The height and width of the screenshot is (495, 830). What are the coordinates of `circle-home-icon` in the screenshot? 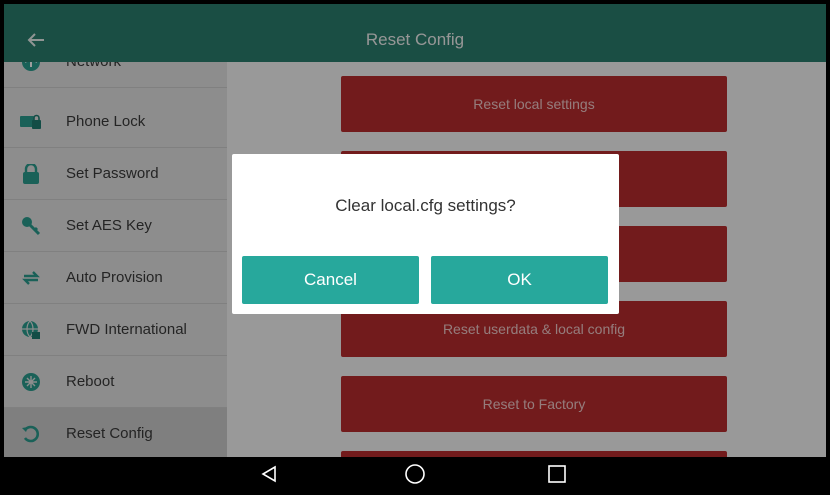 It's located at (415, 474).